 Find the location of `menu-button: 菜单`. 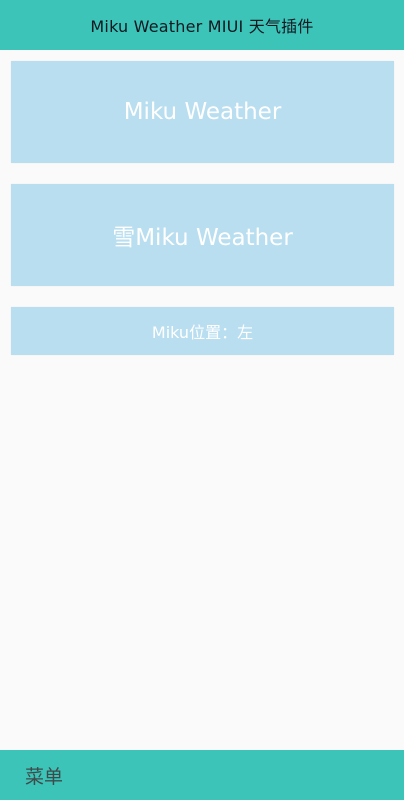

menu-button: 菜单 is located at coordinates (44, 775).